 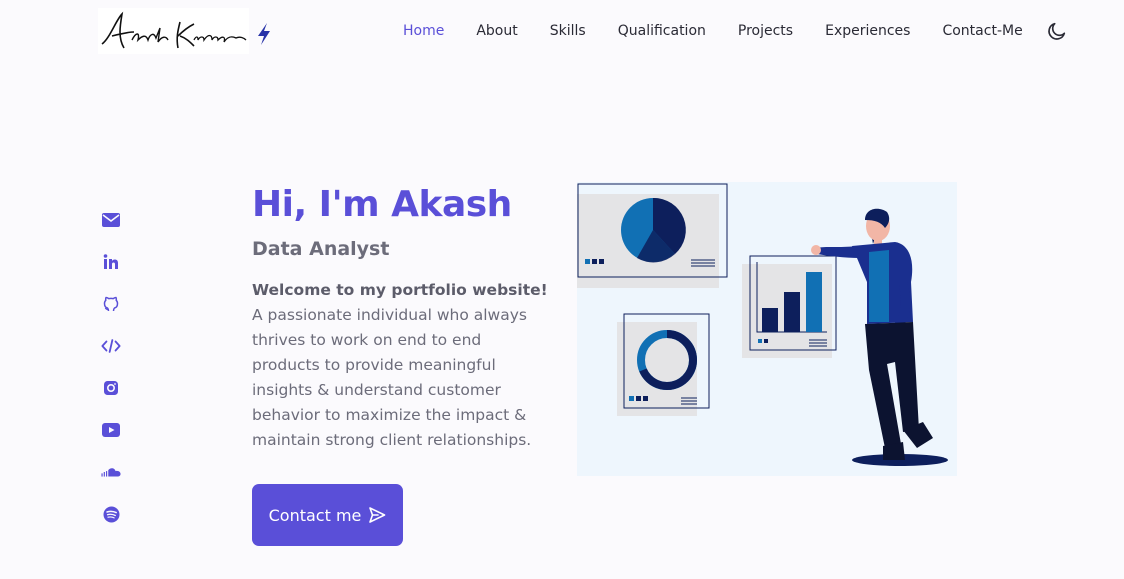 I want to click on nav-experiences: Experiences, so click(x=867, y=31).